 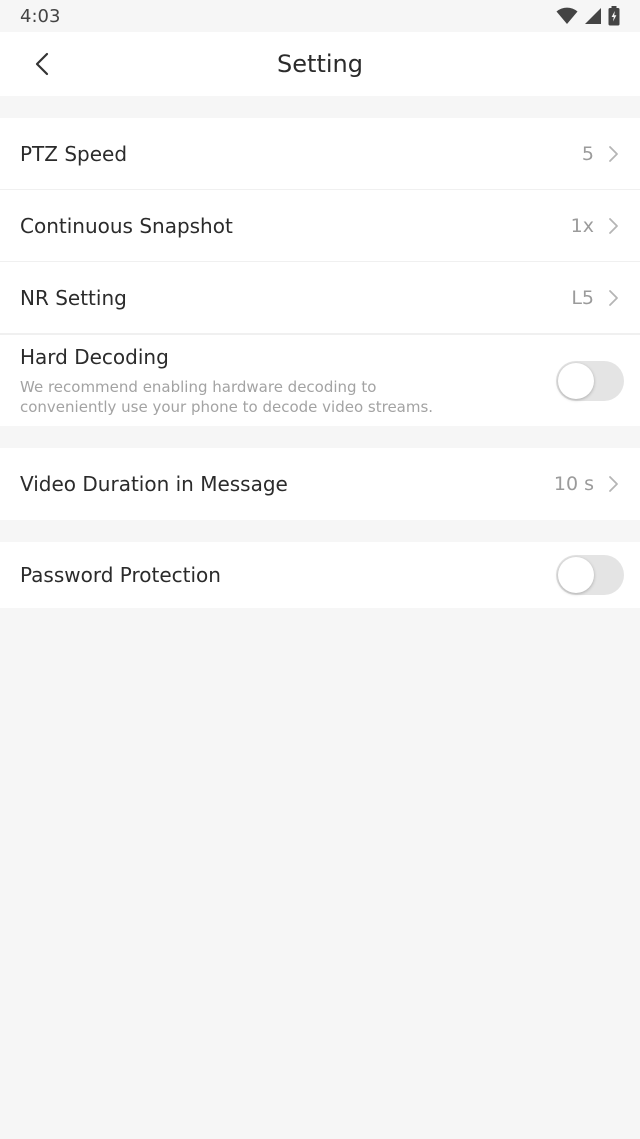 What do you see at coordinates (74, 153) in the screenshot?
I see `ptz-speed-label: PTZ Speed` at bounding box center [74, 153].